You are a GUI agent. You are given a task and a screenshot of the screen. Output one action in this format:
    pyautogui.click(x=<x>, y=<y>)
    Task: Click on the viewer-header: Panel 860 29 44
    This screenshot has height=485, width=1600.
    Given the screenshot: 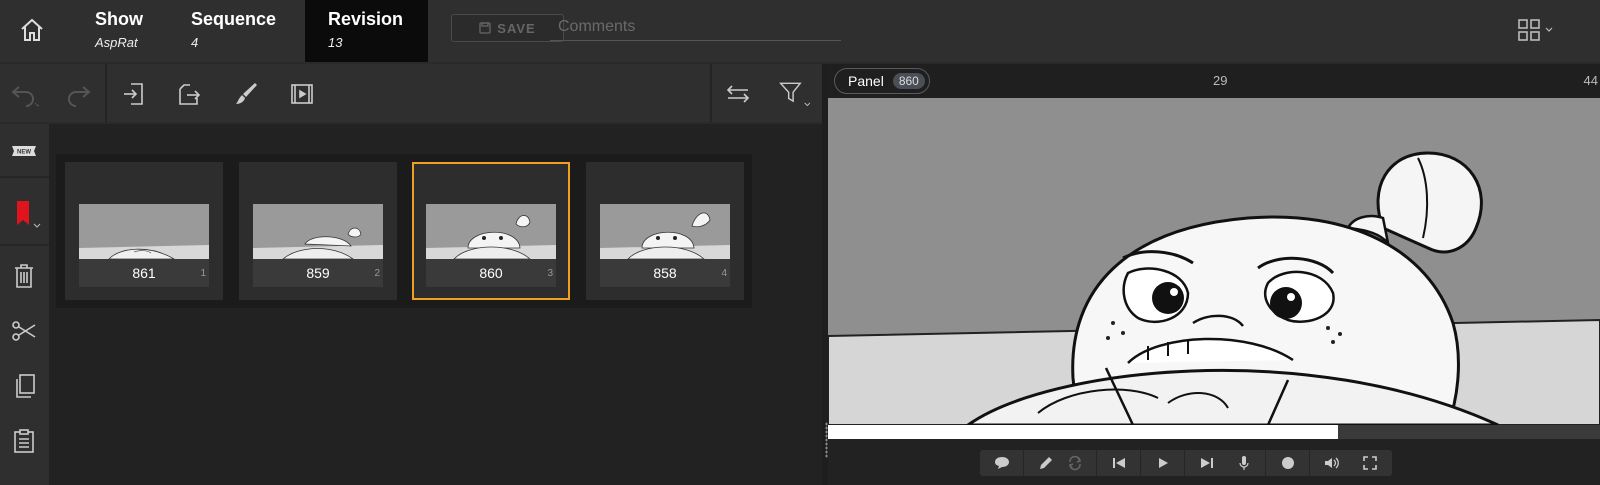 What is the action you would take?
    pyautogui.click(x=1214, y=81)
    